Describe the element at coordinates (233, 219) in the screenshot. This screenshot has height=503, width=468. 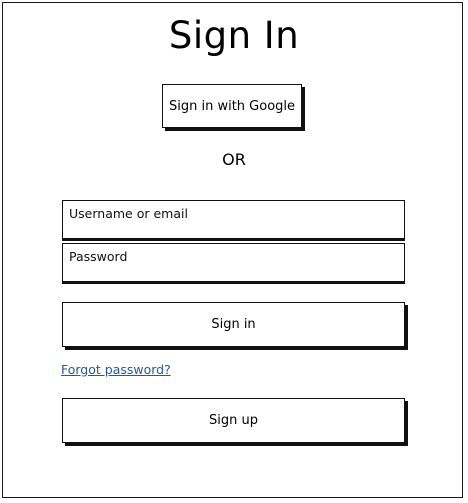
I see `username-email-field: Username or email` at that location.